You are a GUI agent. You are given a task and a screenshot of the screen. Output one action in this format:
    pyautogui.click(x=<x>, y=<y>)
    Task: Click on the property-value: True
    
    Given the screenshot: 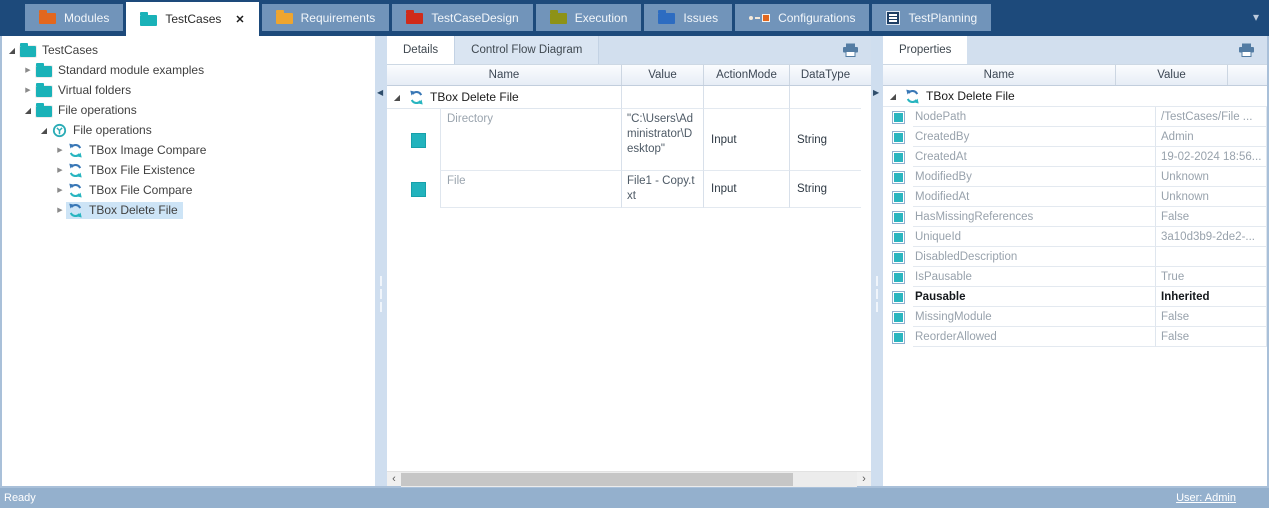 What is the action you would take?
    pyautogui.click(x=1211, y=277)
    